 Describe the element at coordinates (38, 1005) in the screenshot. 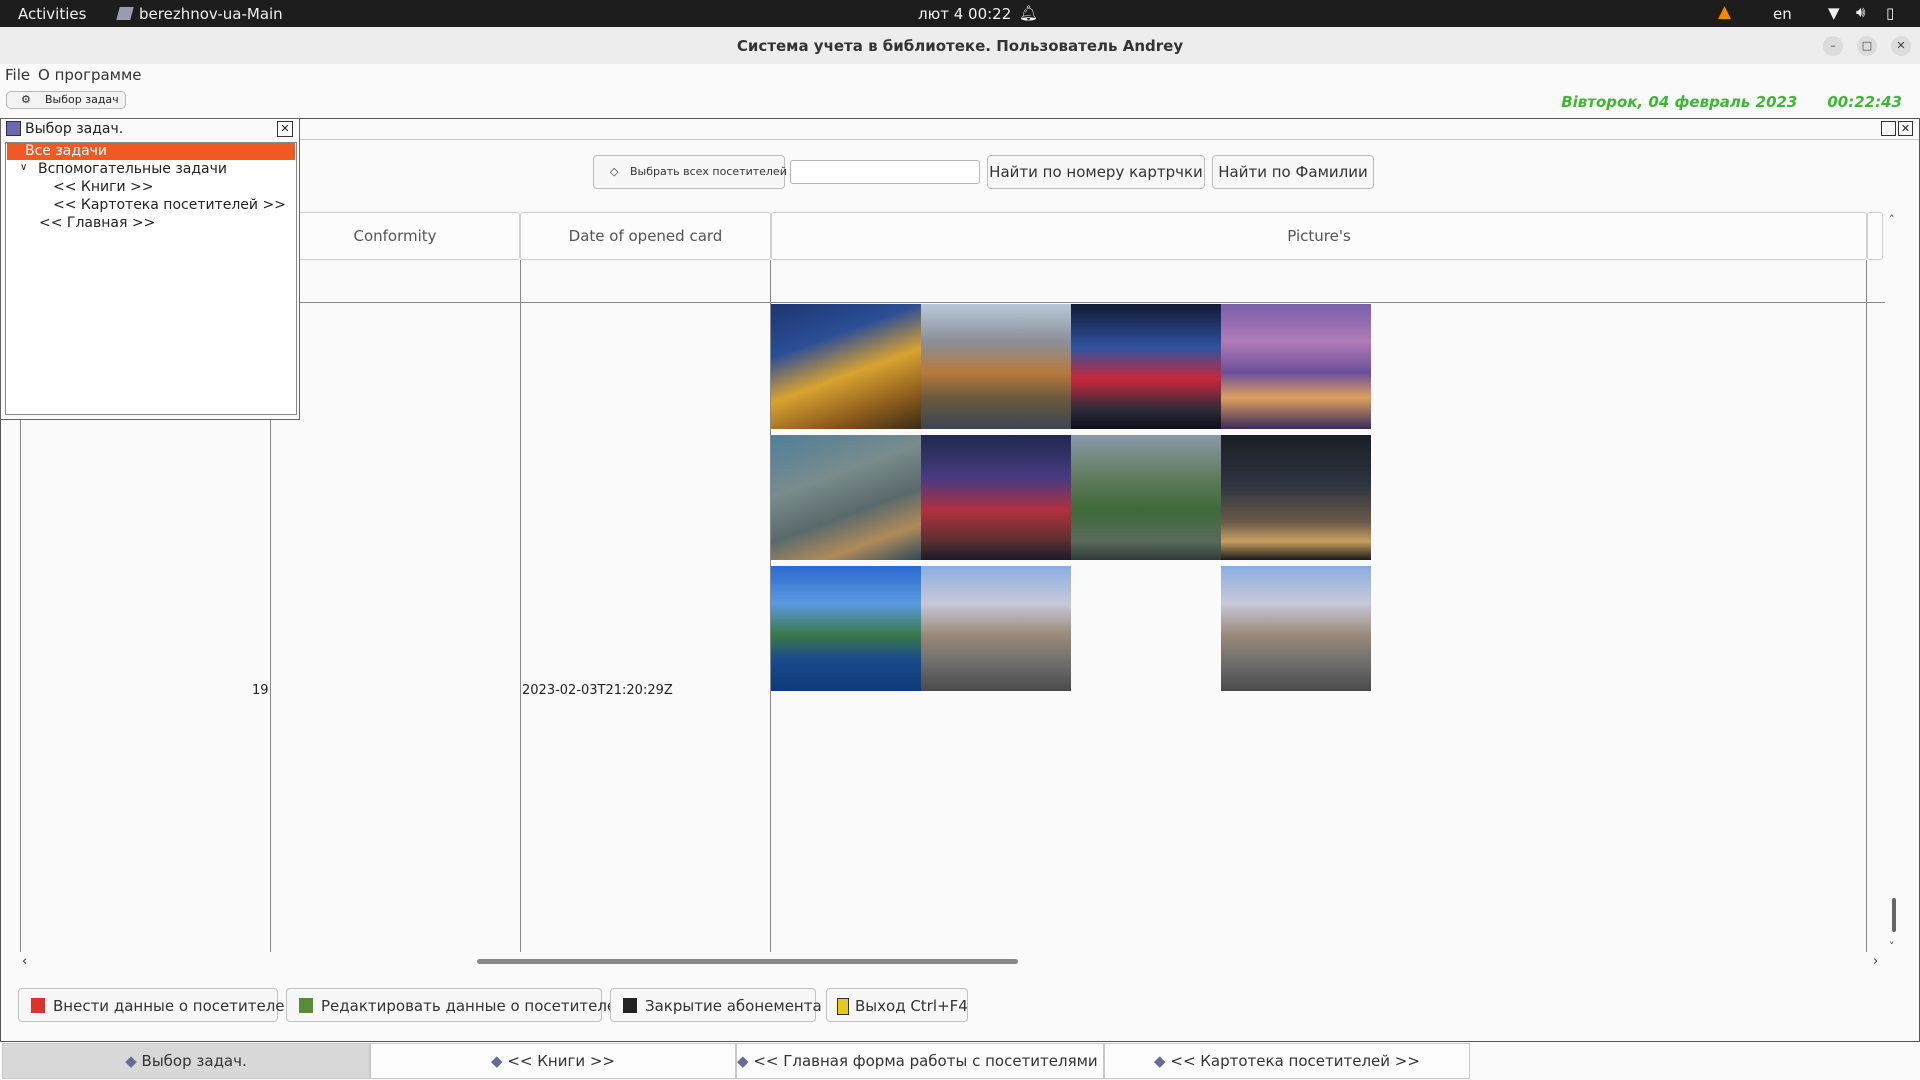

I see `add-visitor-icon` at that location.